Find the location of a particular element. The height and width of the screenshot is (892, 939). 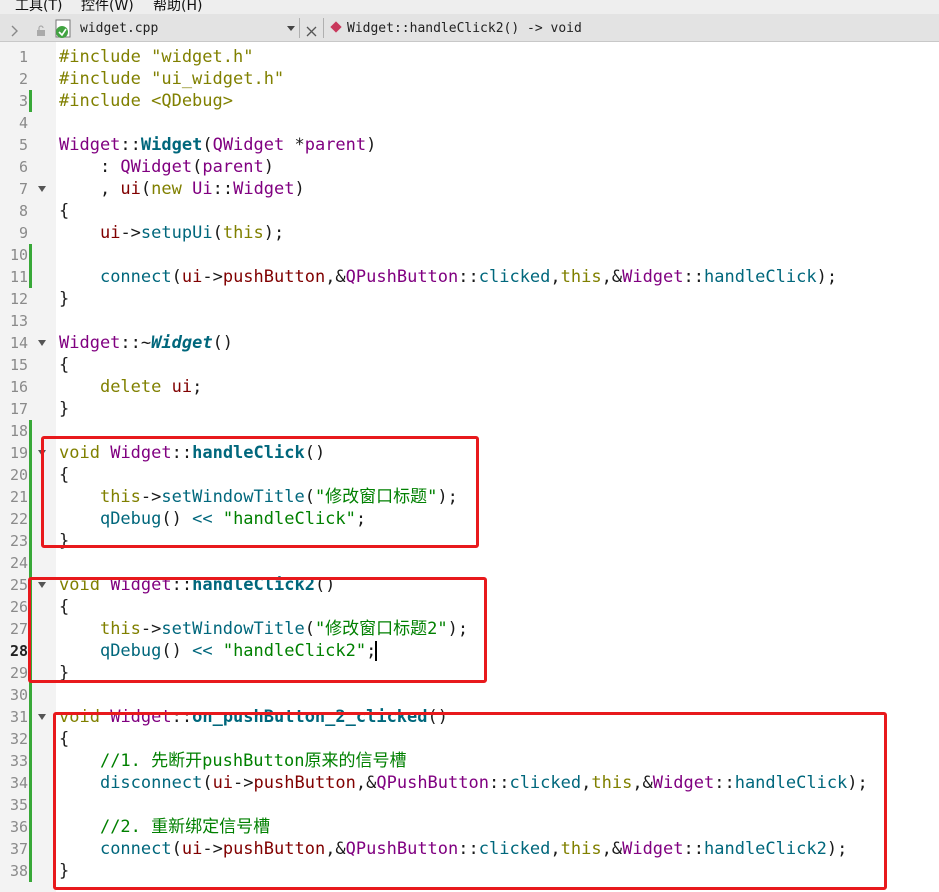

menu-widgets: 控件(W) is located at coordinates (107, 7).